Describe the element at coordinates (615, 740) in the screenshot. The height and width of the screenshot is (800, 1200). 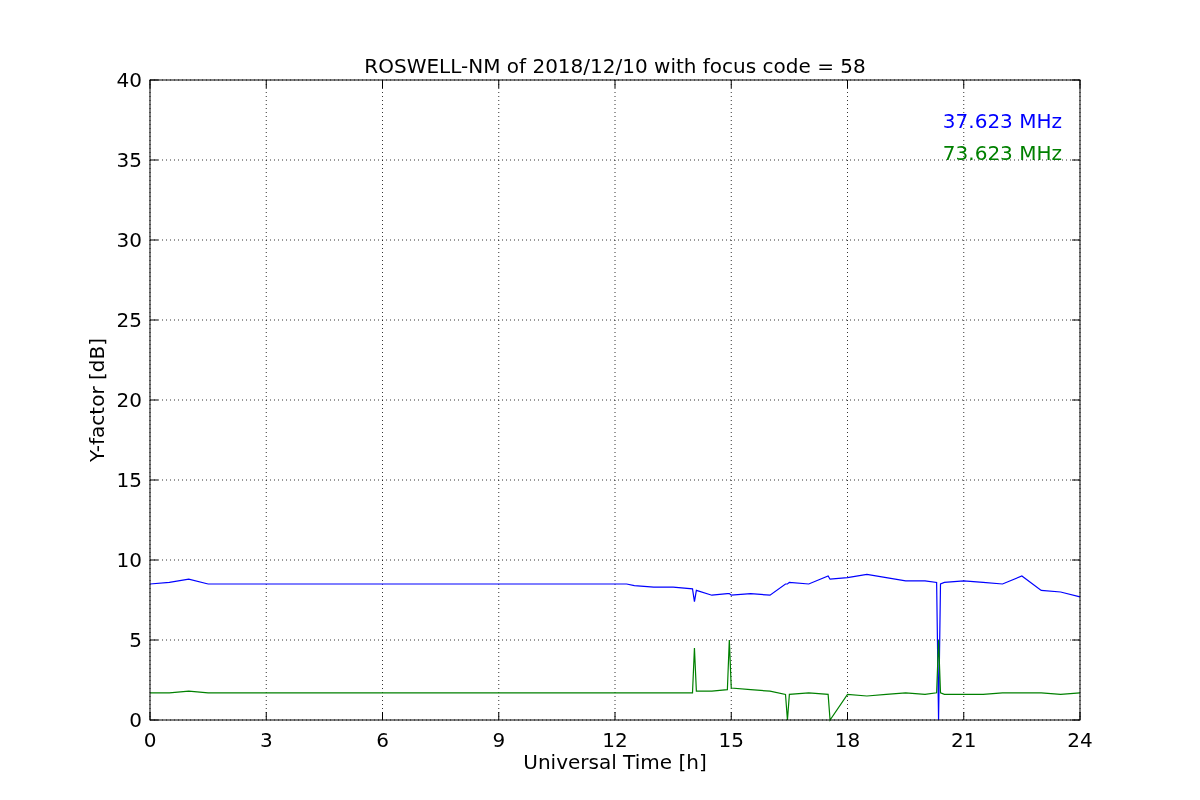
I see `x-tick-label: 12` at that location.